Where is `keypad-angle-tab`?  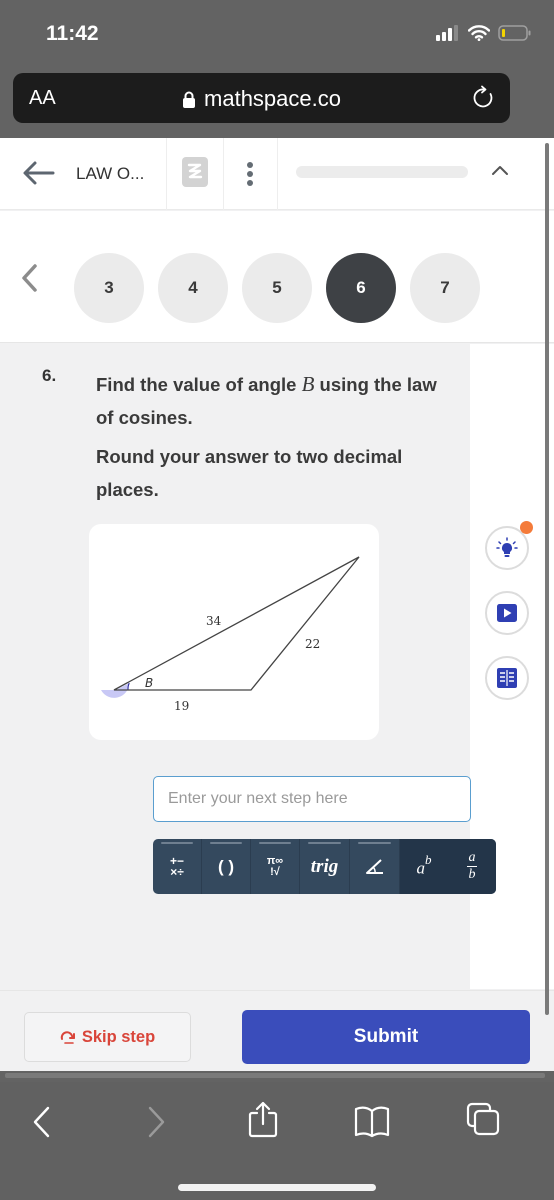
keypad-angle-tab is located at coordinates (375, 866).